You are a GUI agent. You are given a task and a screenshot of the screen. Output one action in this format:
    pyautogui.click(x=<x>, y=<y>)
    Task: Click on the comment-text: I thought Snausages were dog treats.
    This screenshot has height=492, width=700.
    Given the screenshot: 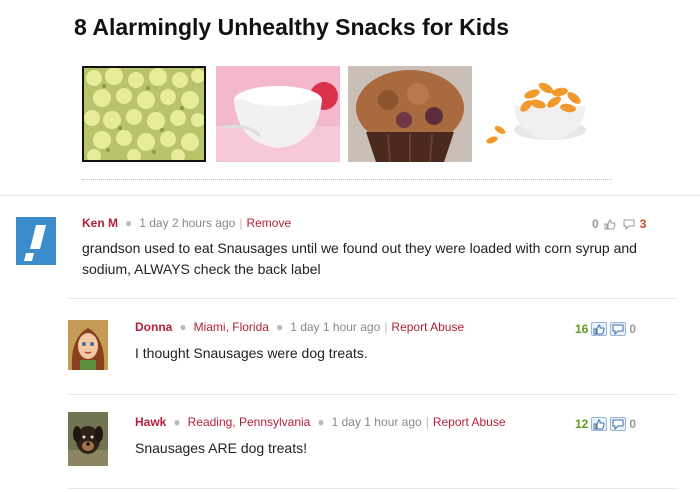 What is the action you would take?
    pyautogui.click(x=251, y=353)
    